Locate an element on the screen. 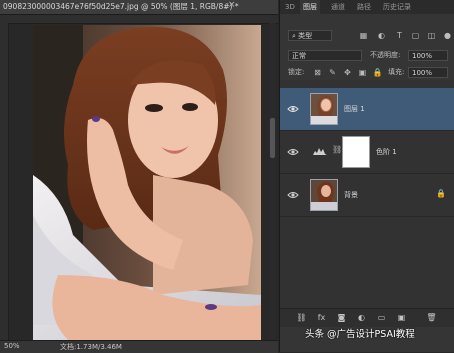 This screenshot has height=353, width=454. vertical-ruler is located at coordinates (4, 181).